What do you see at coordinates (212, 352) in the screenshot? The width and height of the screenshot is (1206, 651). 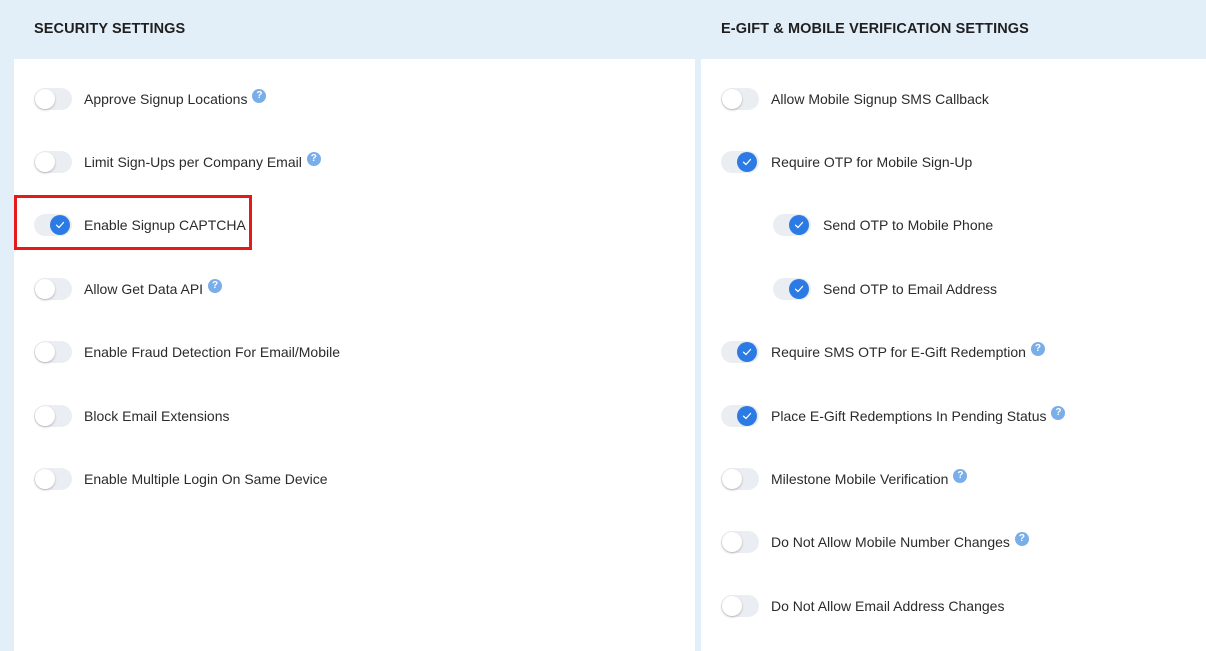 I see `setting-label: Enable Fraud Detection For Email/Mobile` at bounding box center [212, 352].